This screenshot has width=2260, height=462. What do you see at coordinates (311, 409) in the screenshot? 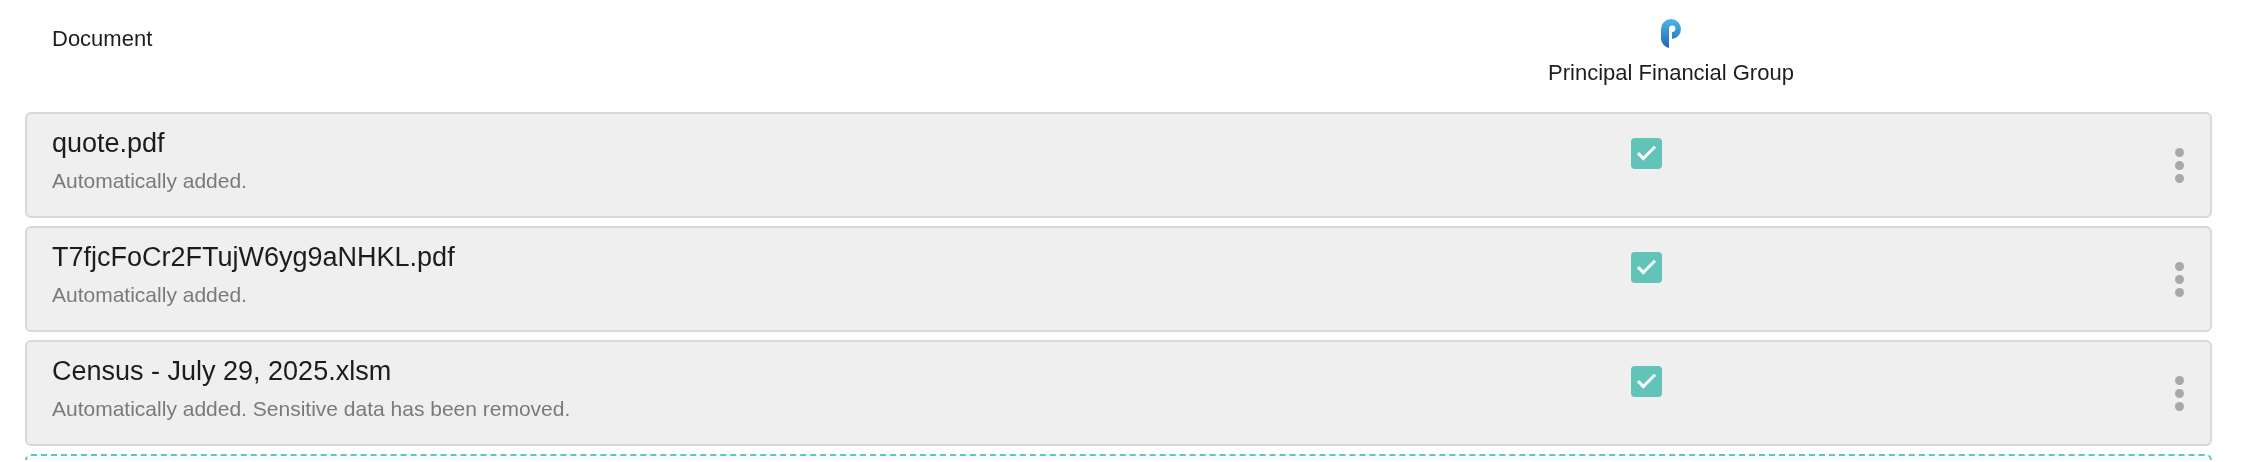
I see `document-note: Automatically added. Sensitive data has been removed.` at bounding box center [311, 409].